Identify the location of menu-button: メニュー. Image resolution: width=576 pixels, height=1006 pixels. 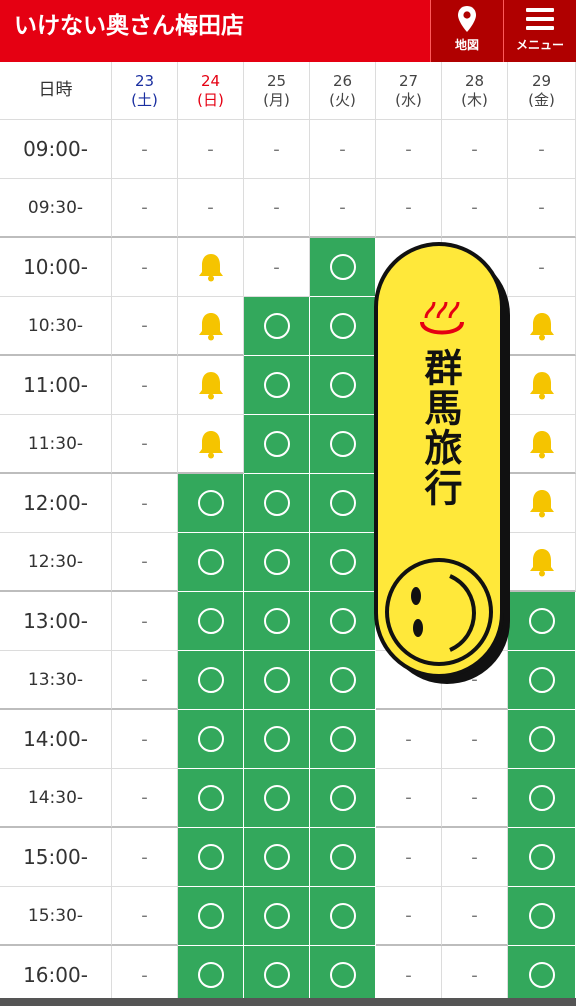
(539, 31).